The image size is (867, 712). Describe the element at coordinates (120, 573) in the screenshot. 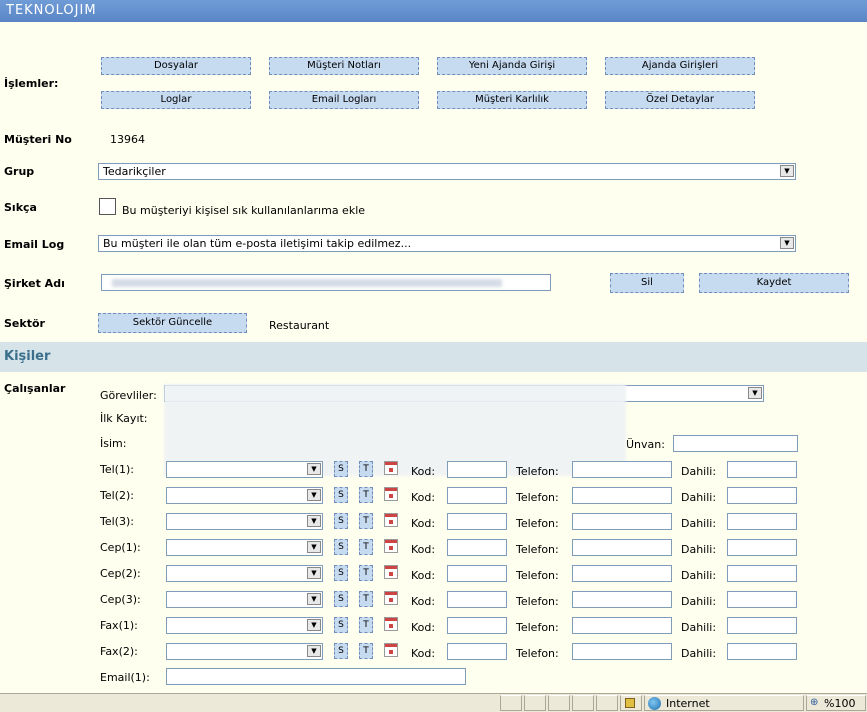

I see `phone-row-label: Cep(2):` at that location.